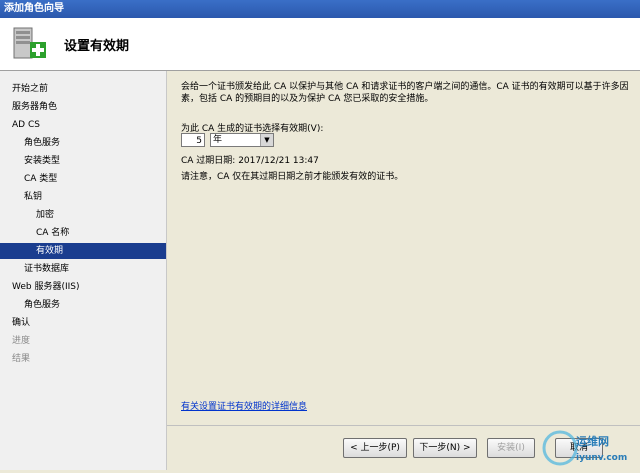 This screenshot has width=640, height=473. I want to click on nav-step-confirmation: 确认, so click(21, 323).